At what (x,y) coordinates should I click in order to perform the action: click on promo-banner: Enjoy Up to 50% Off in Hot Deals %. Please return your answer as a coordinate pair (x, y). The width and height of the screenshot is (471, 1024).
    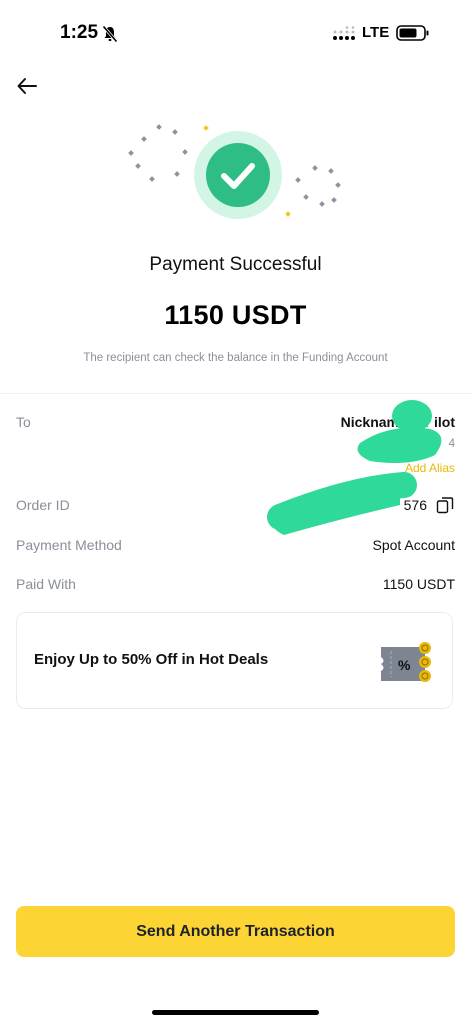
    Looking at the image, I should click on (234, 660).